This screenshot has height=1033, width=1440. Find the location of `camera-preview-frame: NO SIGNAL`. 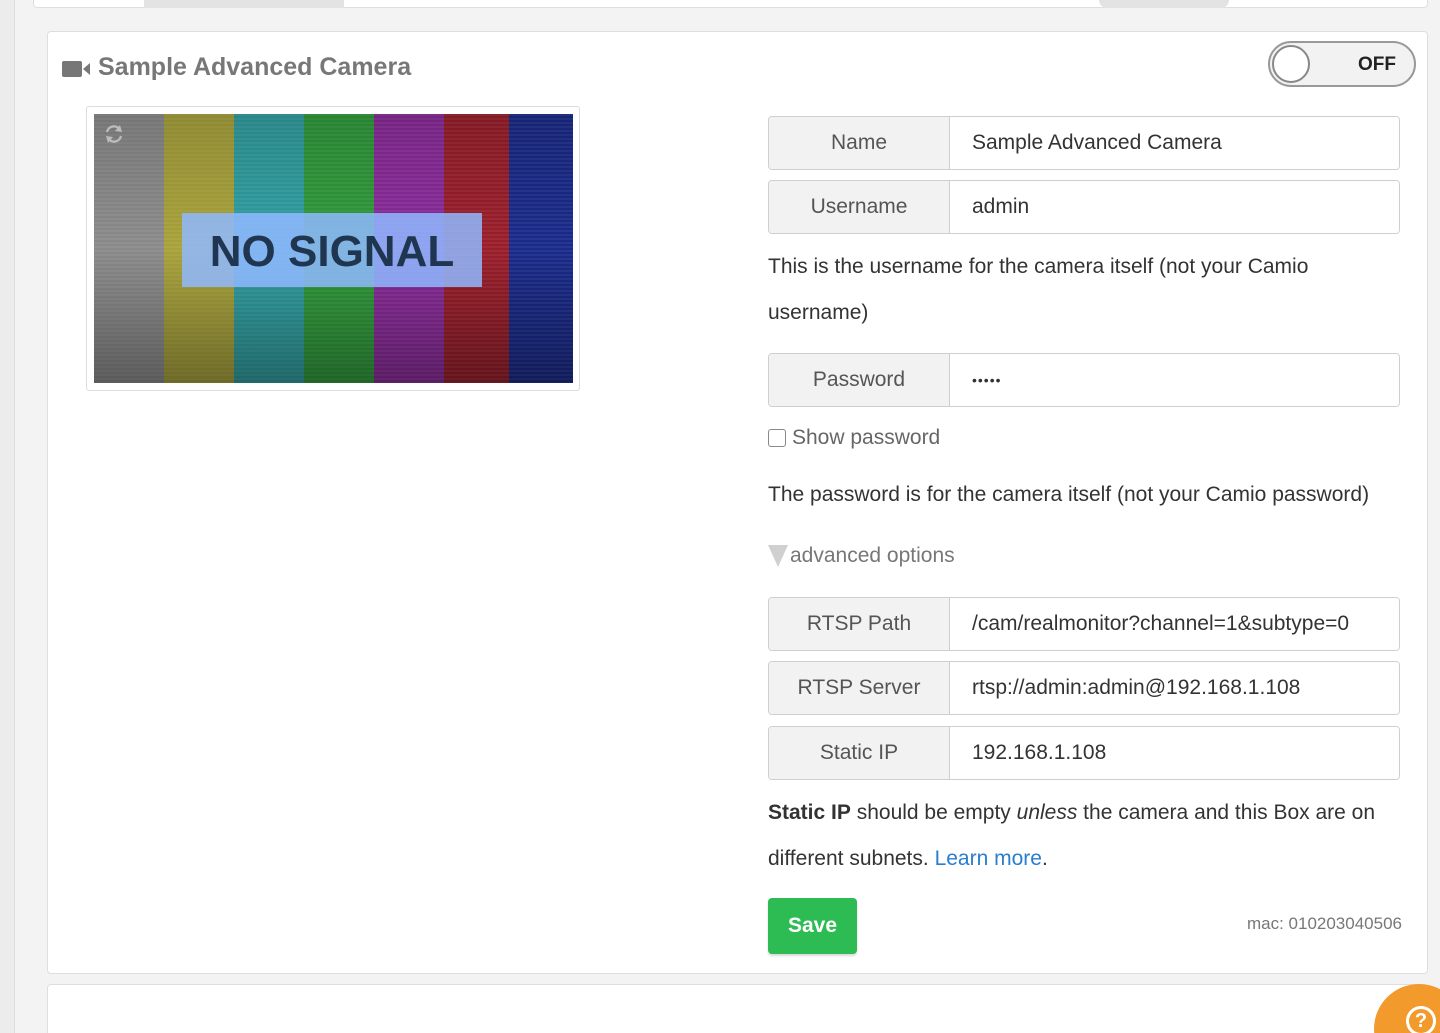

camera-preview-frame: NO SIGNAL is located at coordinates (333, 248).